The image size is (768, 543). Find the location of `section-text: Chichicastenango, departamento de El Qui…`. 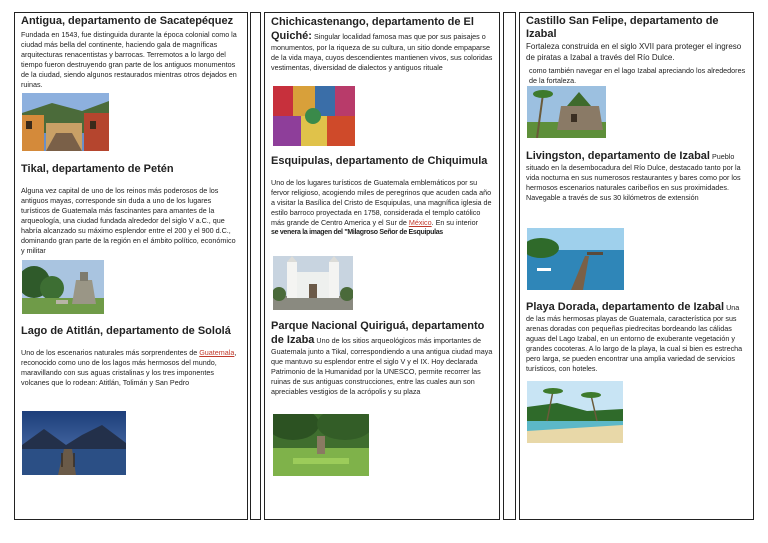

section-text: Chichicastenango, departamento de El Qui… is located at coordinates (382, 44).